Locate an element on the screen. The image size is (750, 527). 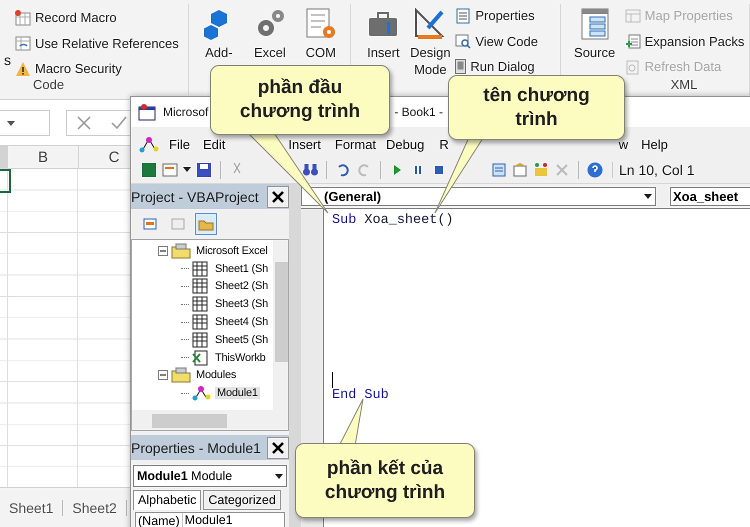
tree-item: Modules is located at coordinates (216, 375).